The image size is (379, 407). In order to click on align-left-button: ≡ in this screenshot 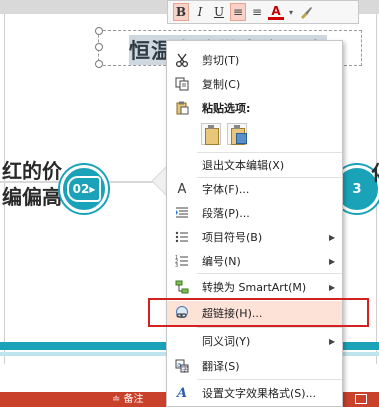, I will do `click(257, 12)`.